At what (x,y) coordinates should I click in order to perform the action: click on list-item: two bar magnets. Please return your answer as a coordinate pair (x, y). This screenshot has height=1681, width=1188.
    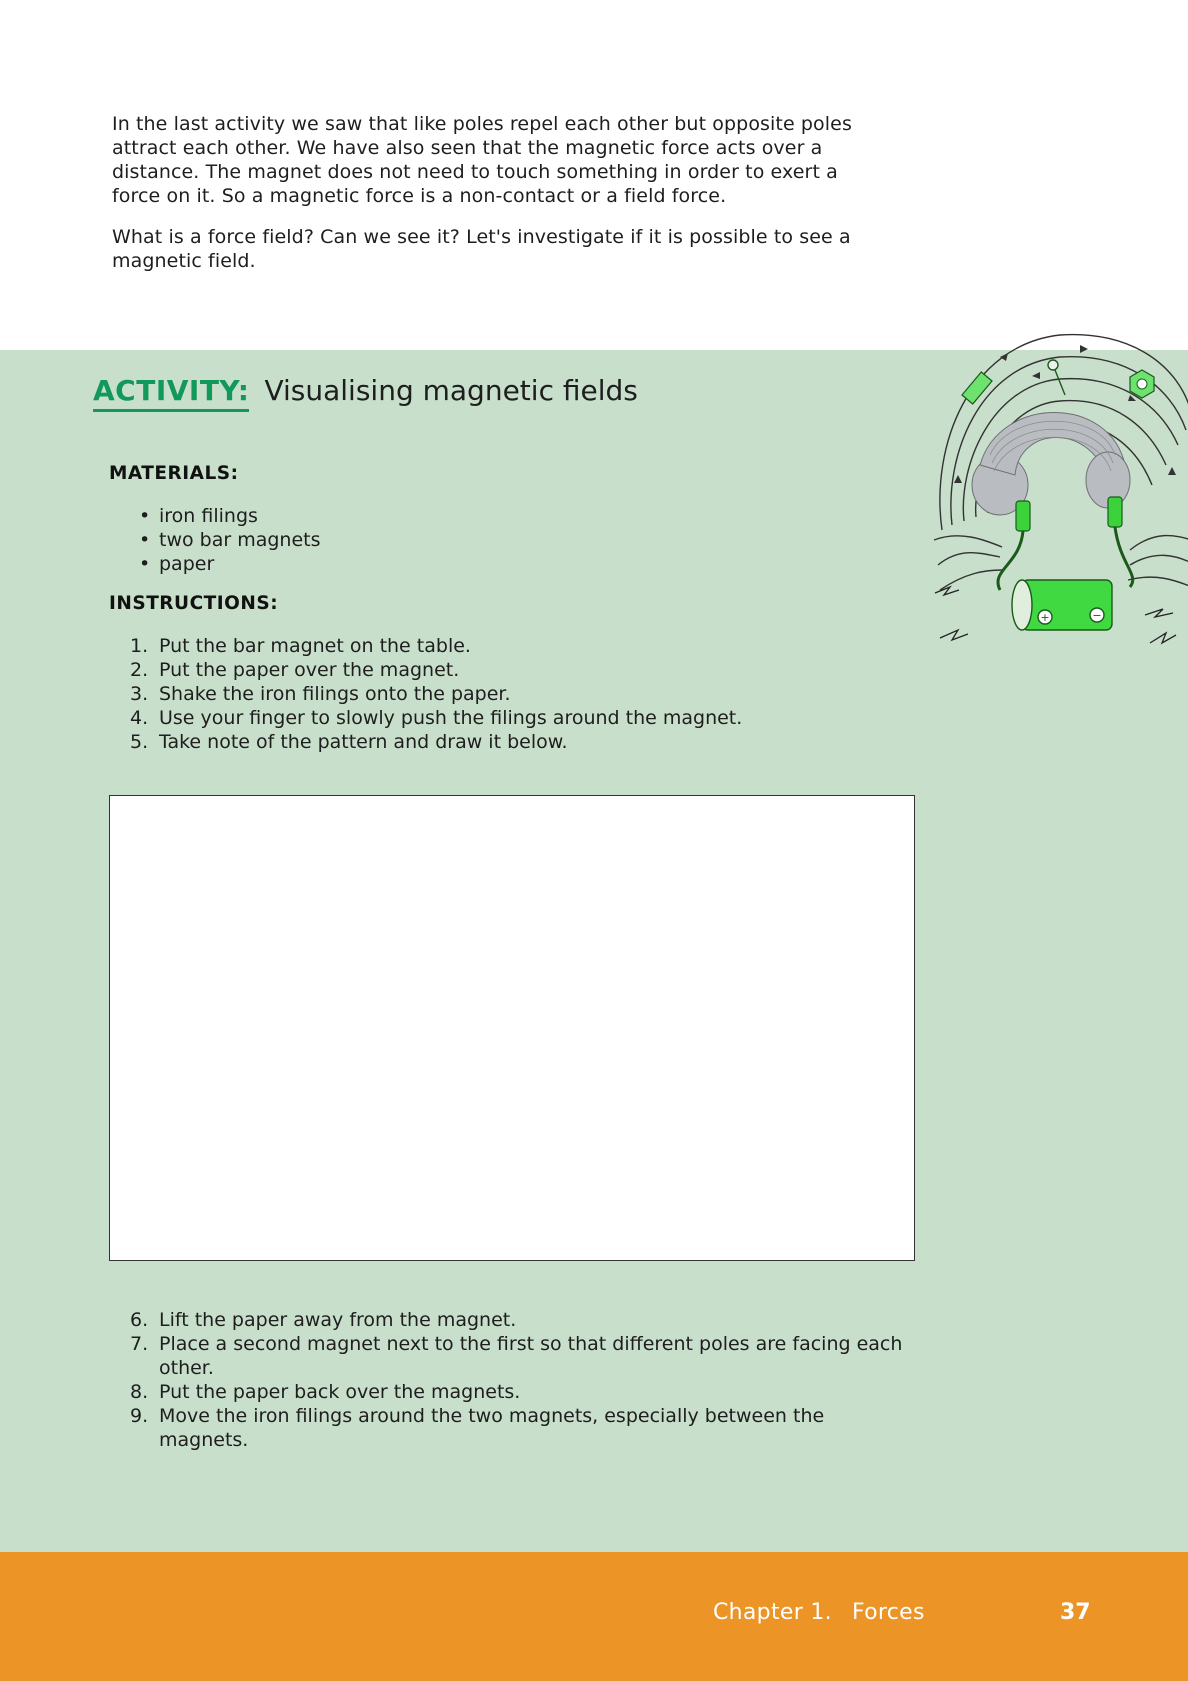
    Looking at the image, I should click on (230, 540).